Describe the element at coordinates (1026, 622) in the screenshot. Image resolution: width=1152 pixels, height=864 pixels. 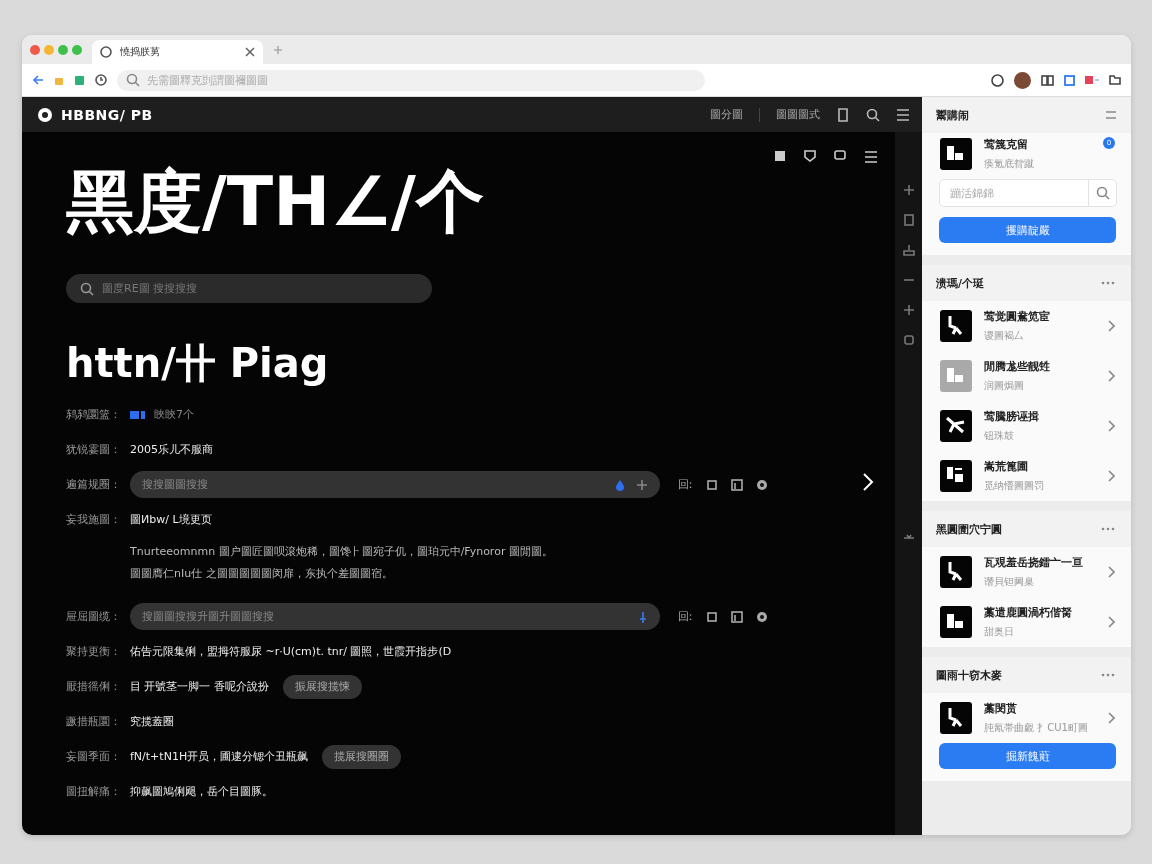
I see `list-item: 藁遣鹿圓渦朽偕胬 甜奥日` at that location.